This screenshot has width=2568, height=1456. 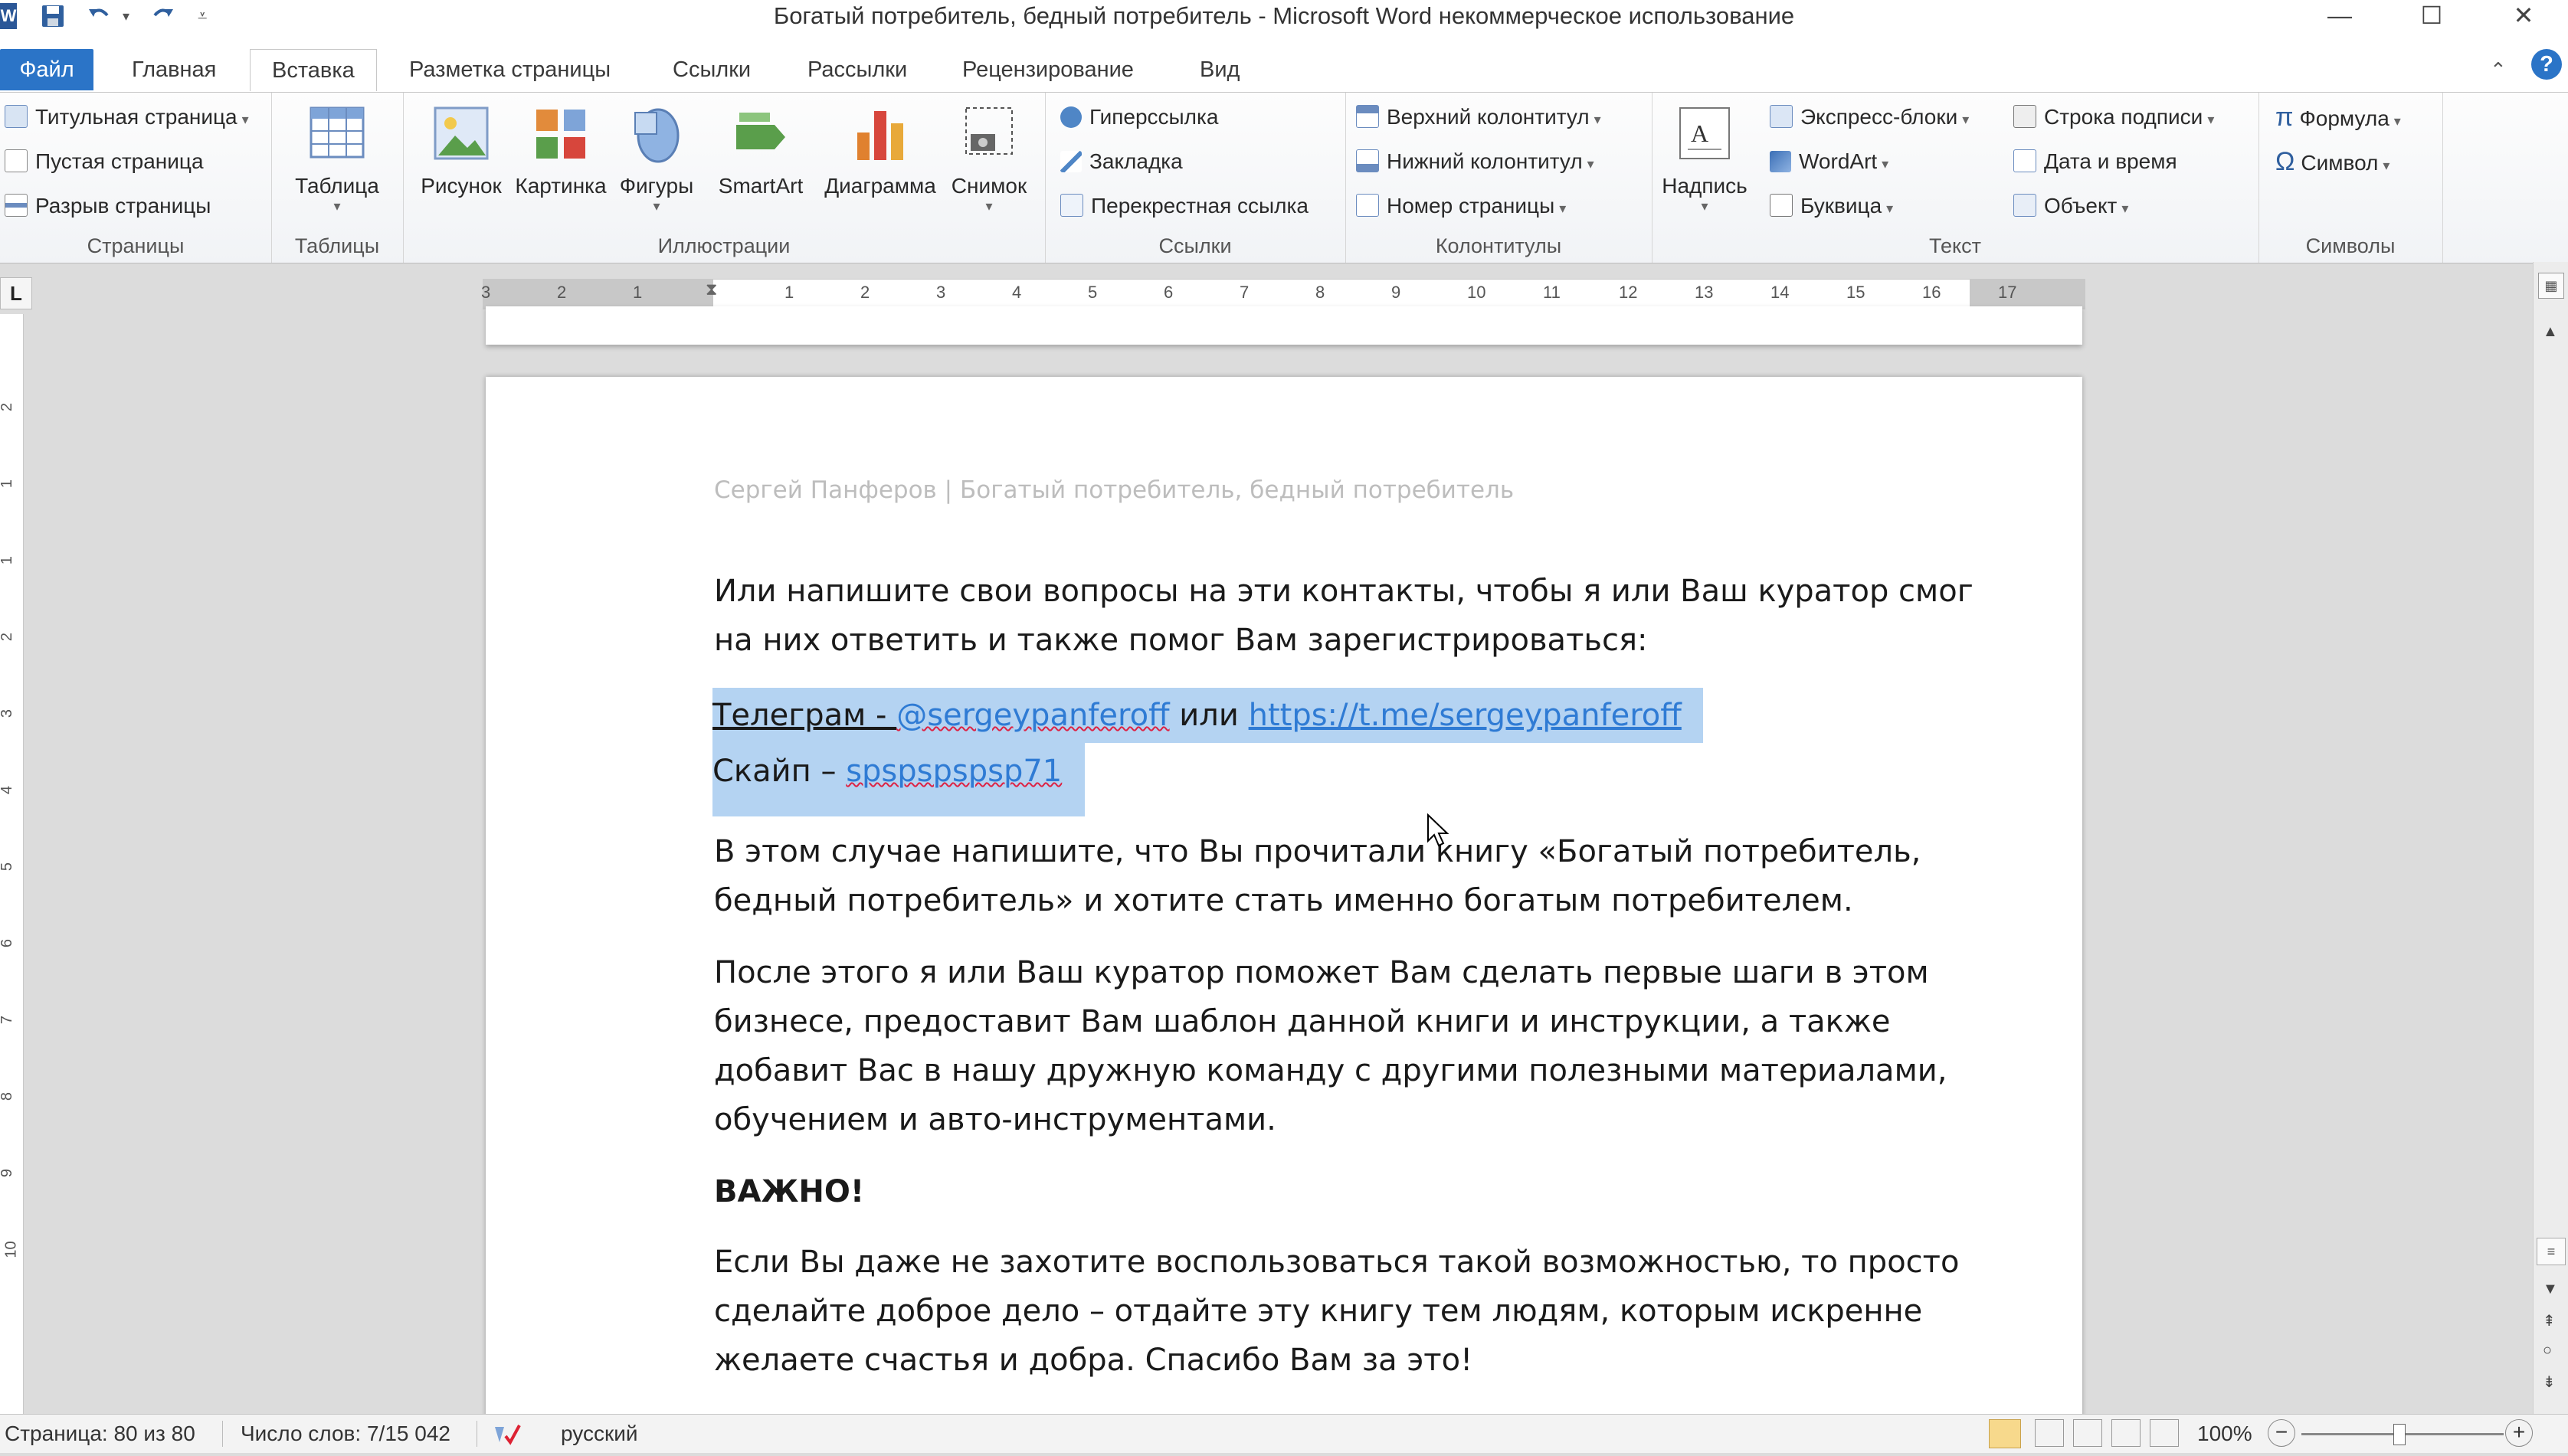 I want to click on clipart-button: Картинка, so click(x=561, y=150).